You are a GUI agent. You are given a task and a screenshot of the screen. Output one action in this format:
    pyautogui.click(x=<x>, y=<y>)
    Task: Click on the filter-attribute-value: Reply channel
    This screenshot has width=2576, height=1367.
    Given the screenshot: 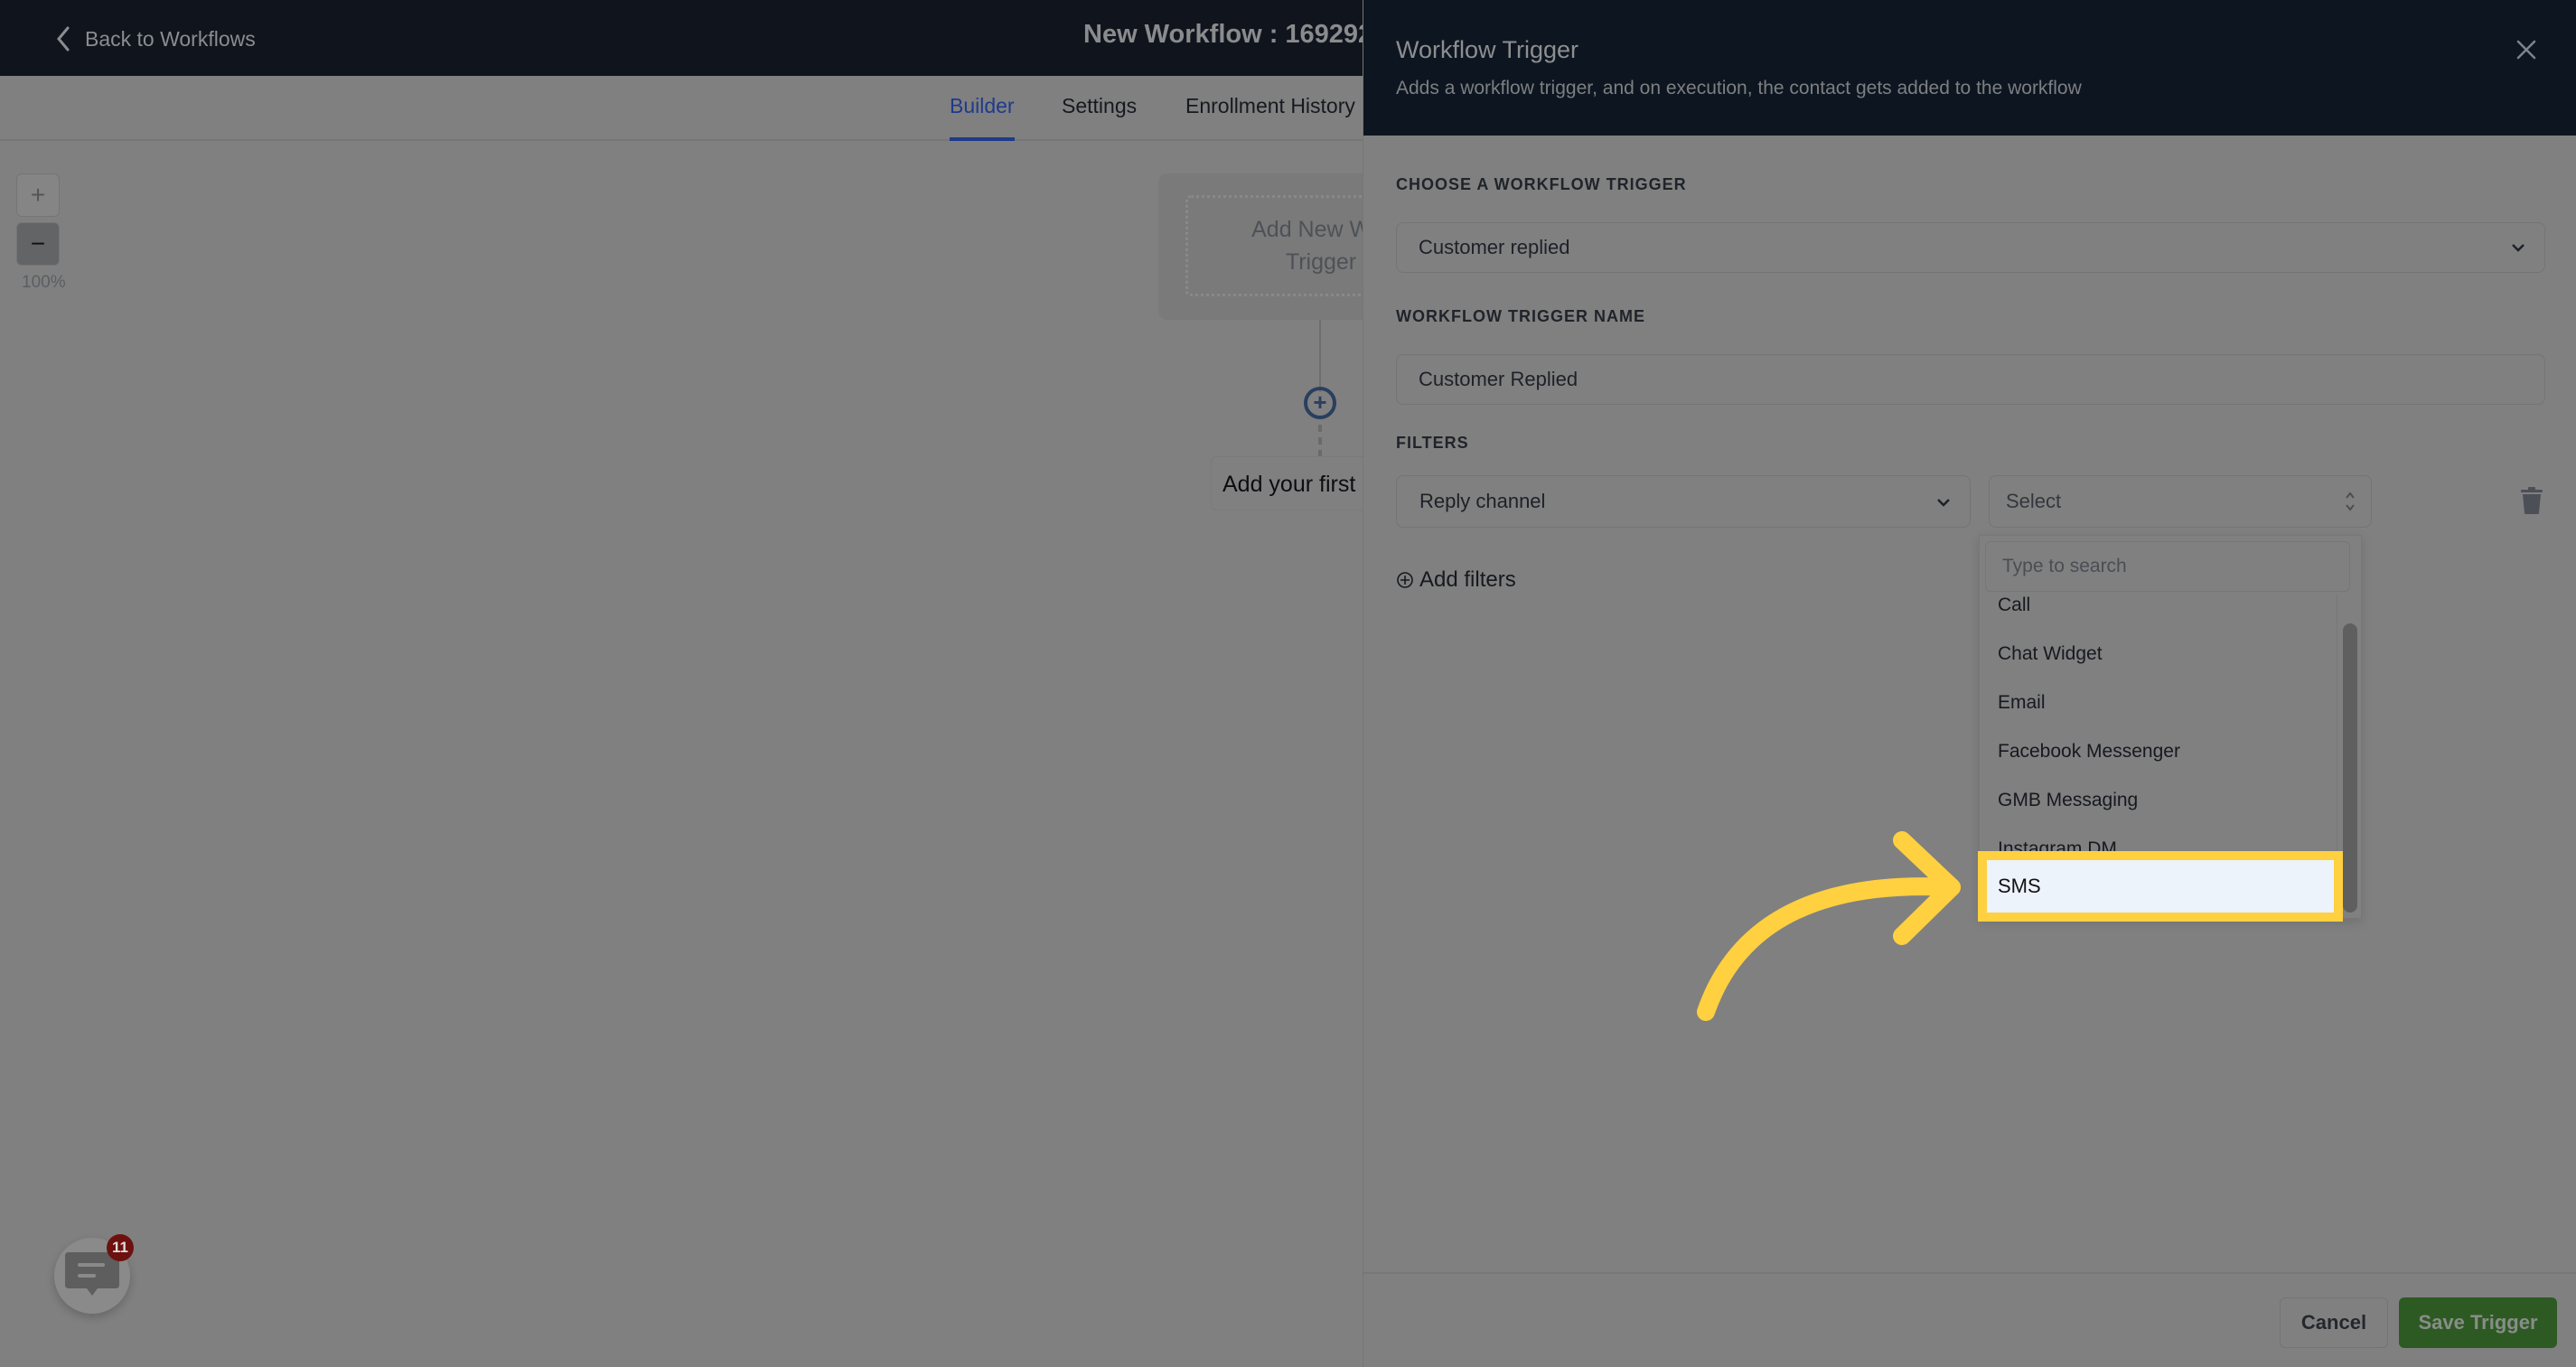 What is the action you would take?
    pyautogui.click(x=1482, y=501)
    